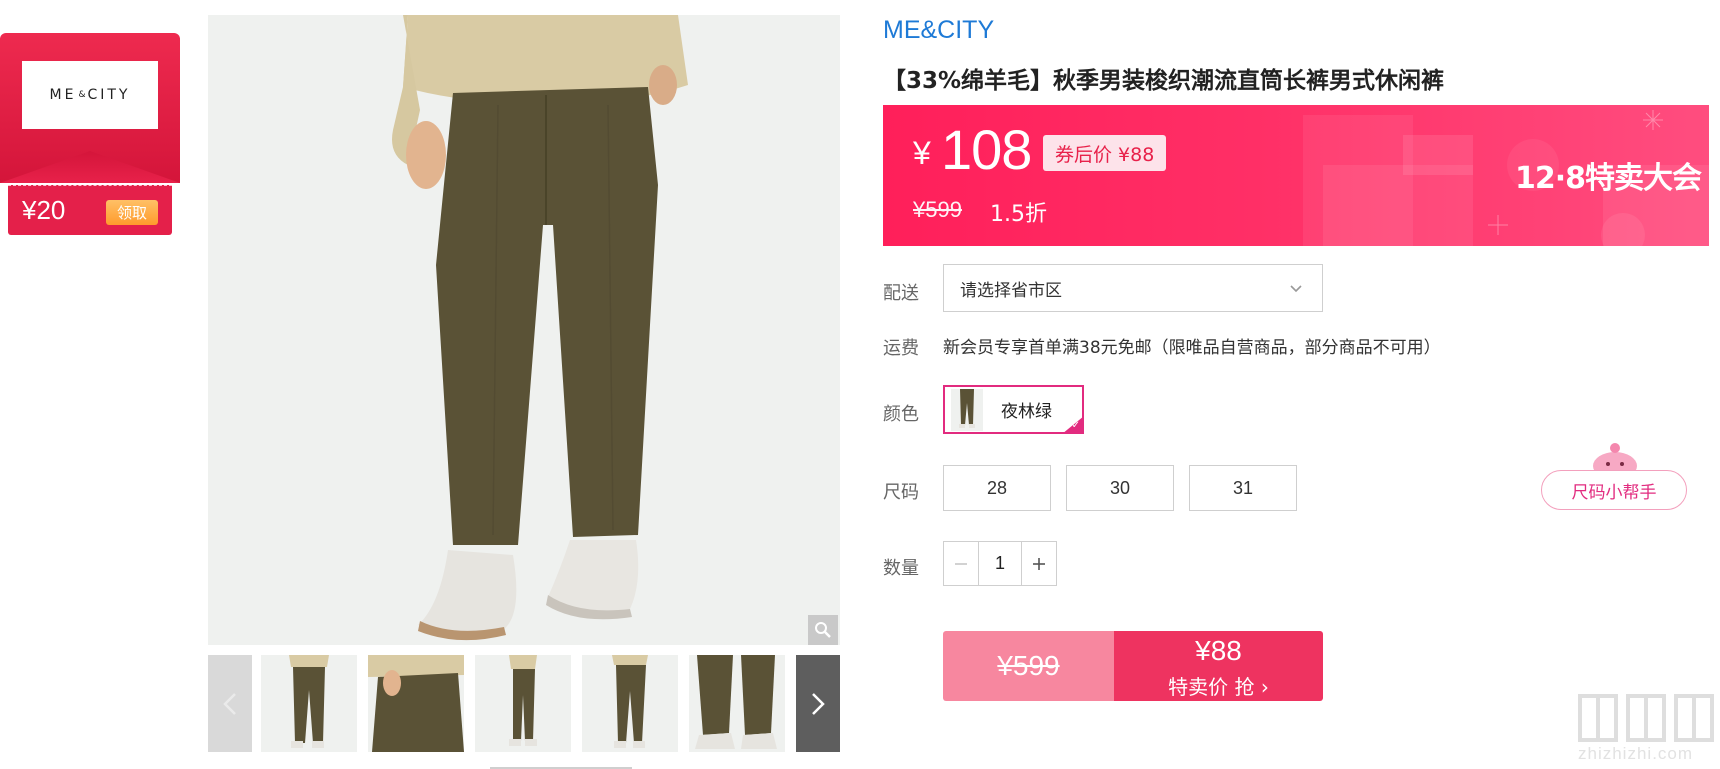 This screenshot has height=769, width=1720. I want to click on discount-label: 1.5折, so click(1018, 214).